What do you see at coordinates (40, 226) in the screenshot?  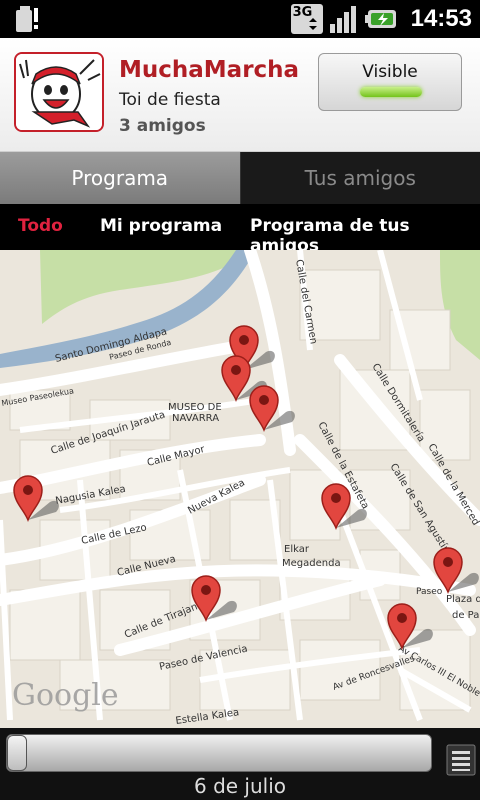 I see `filter-todo: Todo` at bounding box center [40, 226].